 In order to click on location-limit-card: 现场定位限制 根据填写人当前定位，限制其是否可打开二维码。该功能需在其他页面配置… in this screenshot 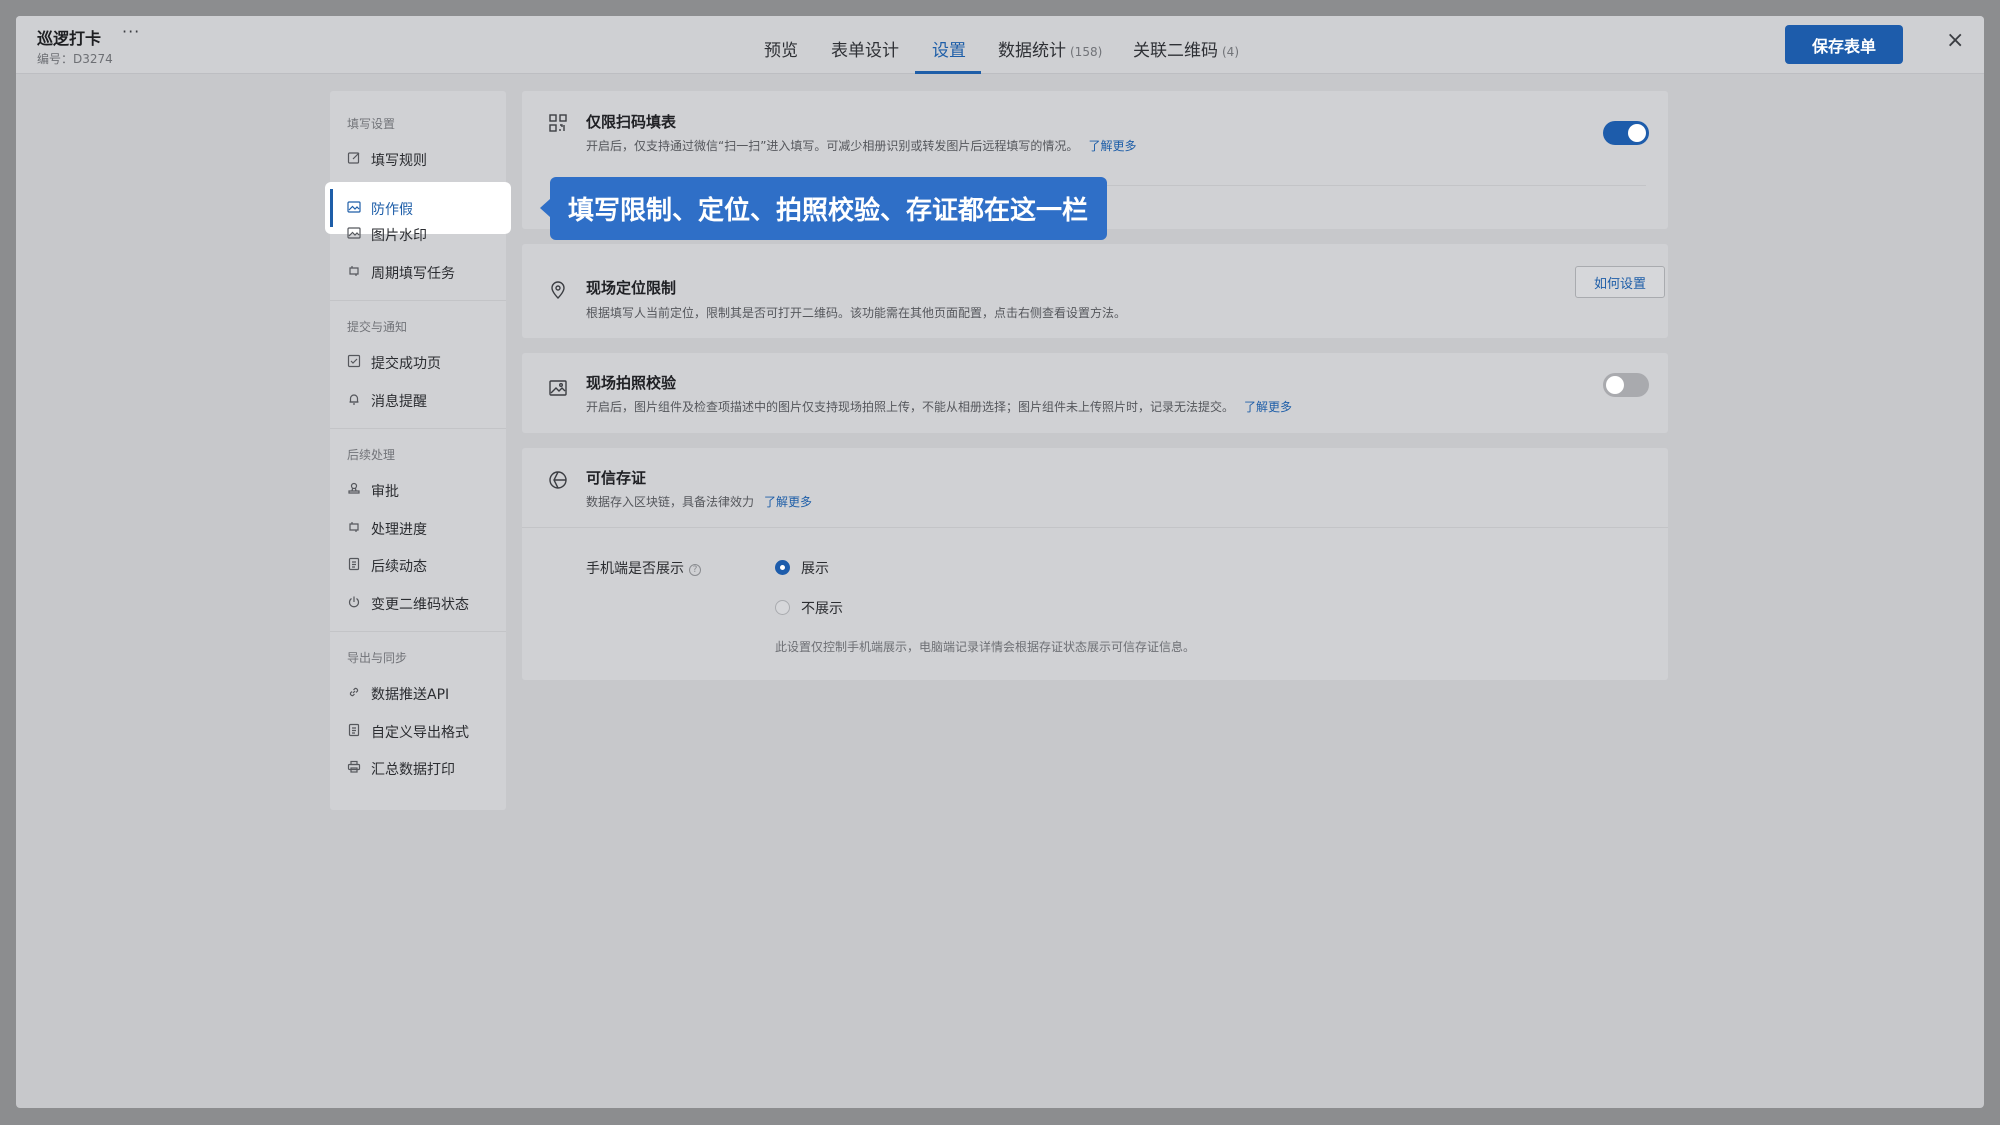, I will do `click(1095, 291)`.